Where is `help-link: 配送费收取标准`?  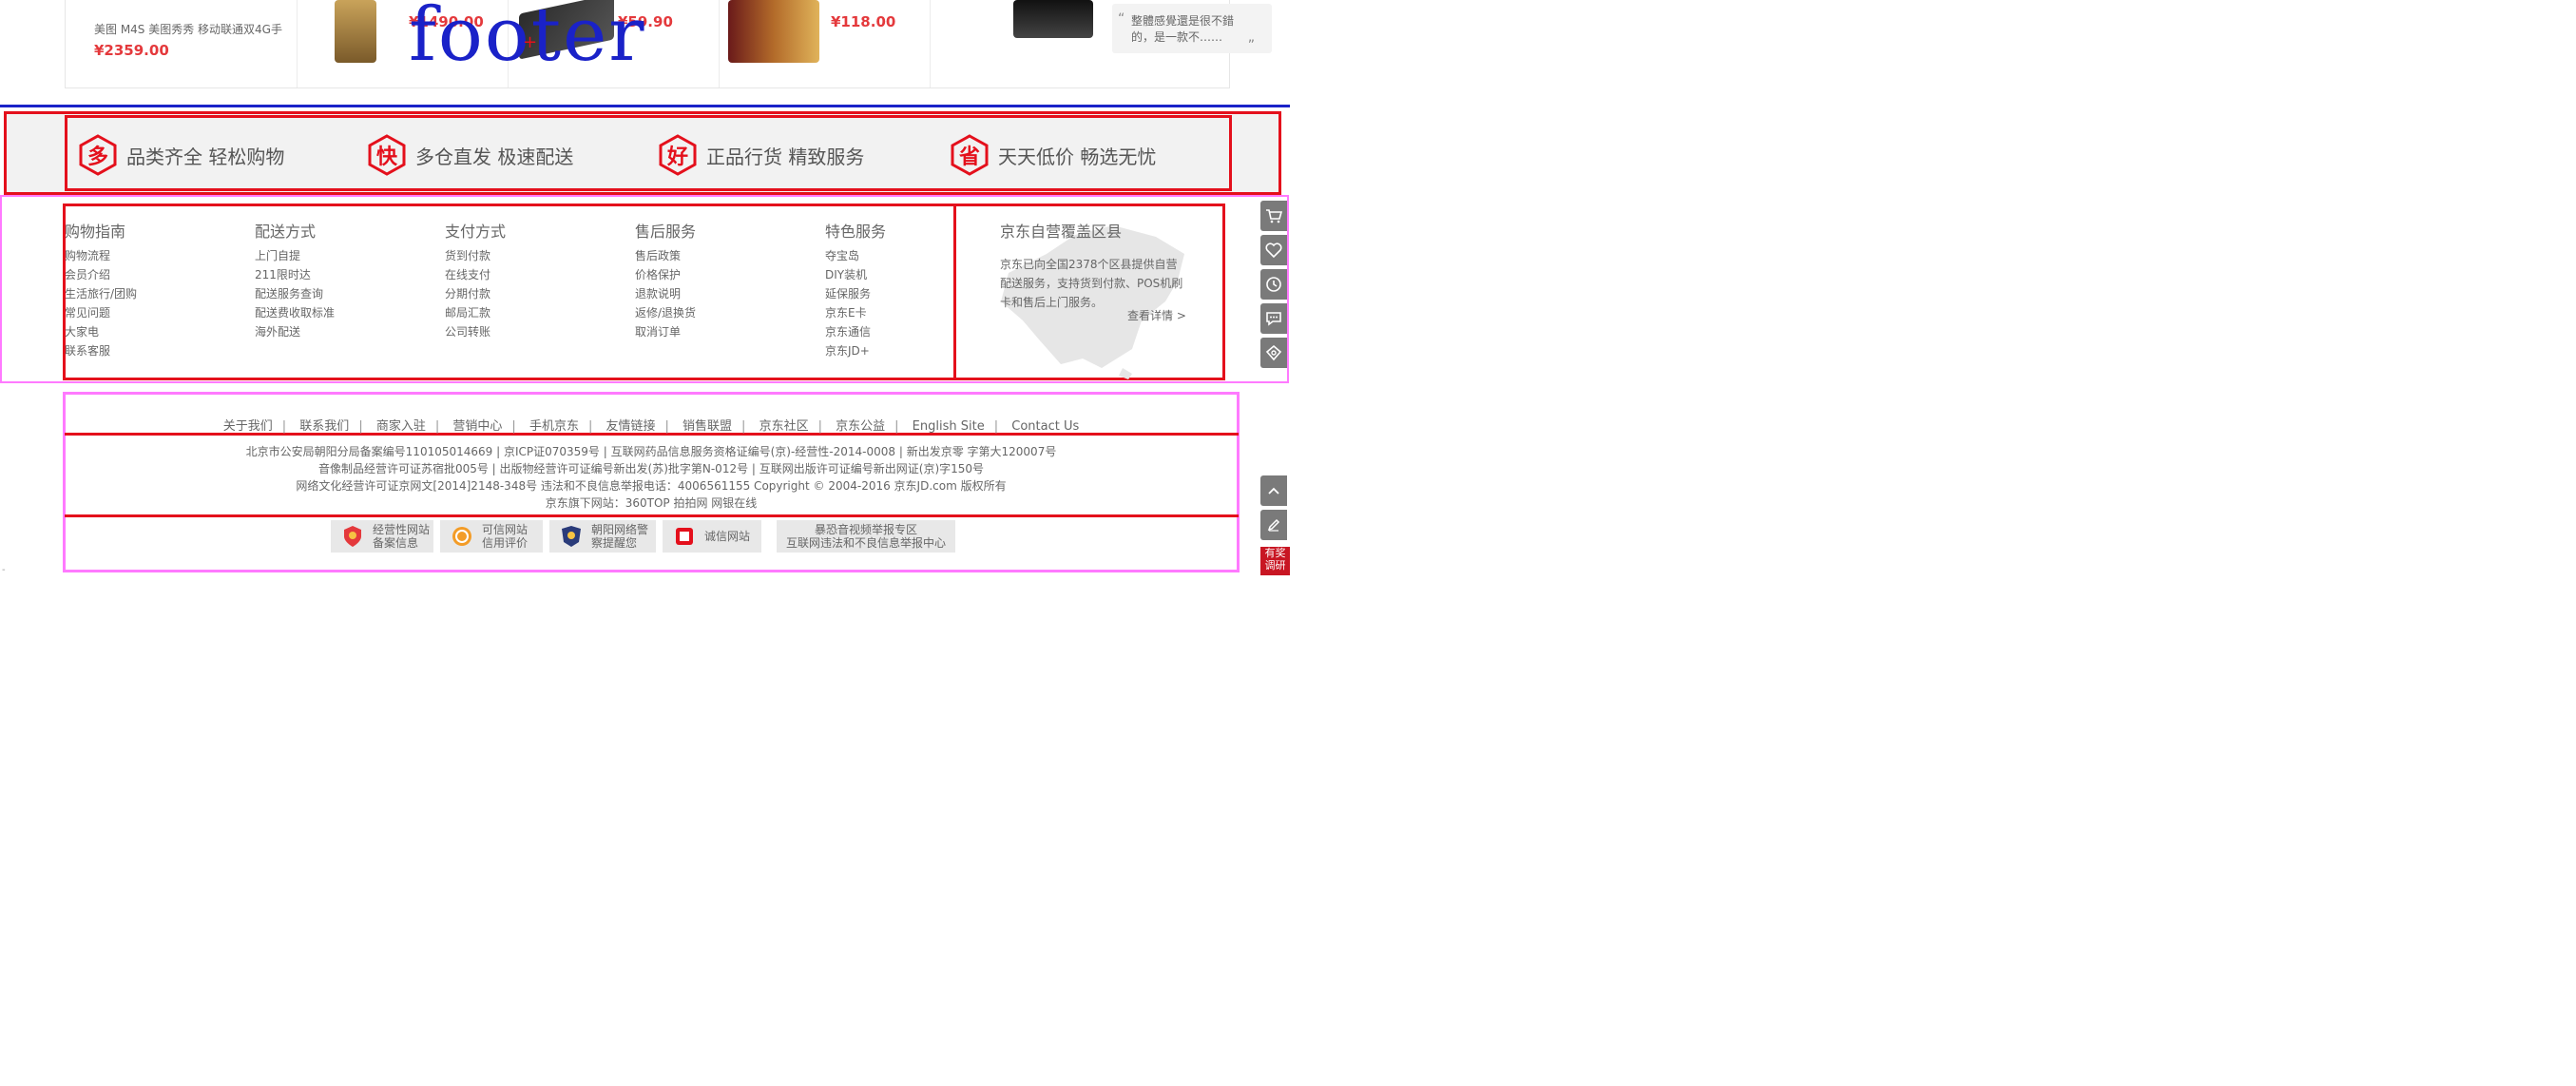 help-link: 配送费收取标准 is located at coordinates (295, 312).